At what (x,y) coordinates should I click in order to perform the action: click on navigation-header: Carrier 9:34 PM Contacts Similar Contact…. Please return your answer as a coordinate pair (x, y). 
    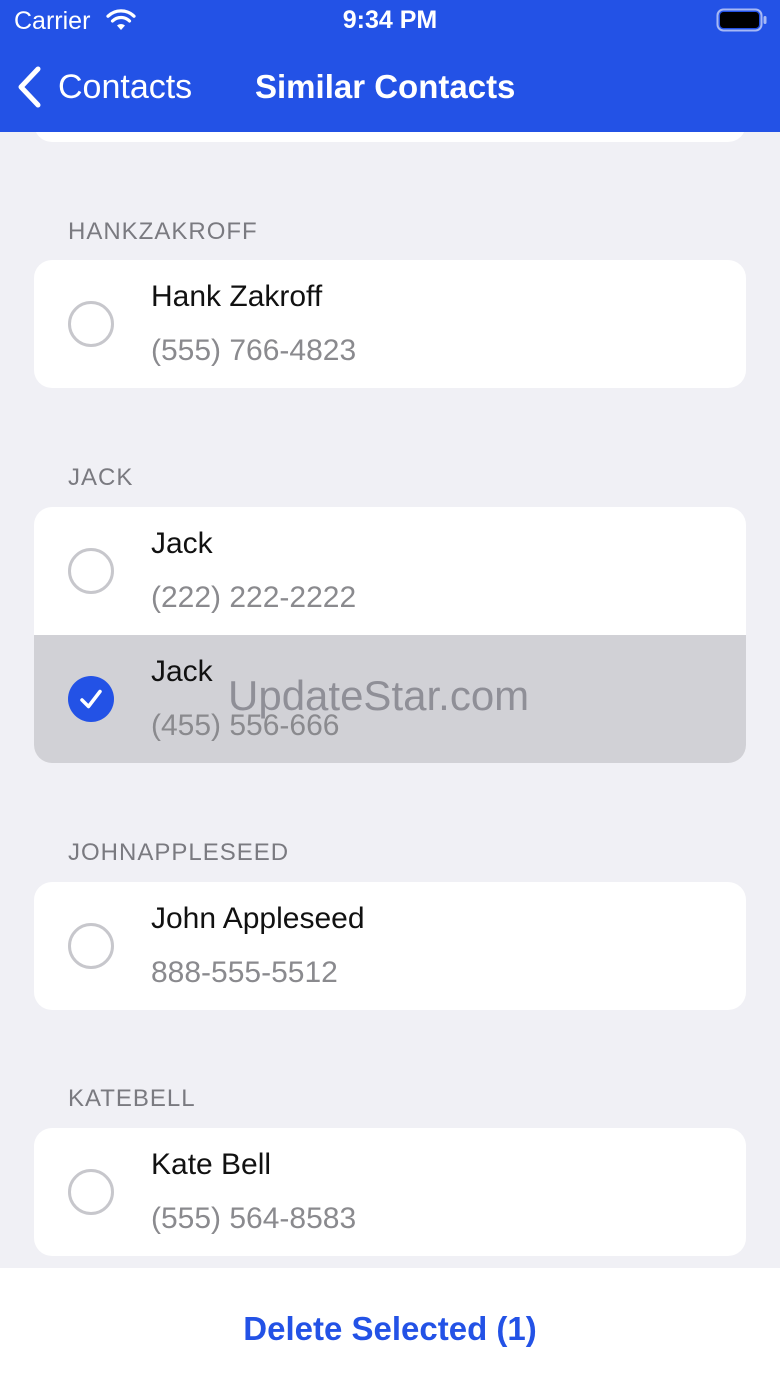
    Looking at the image, I should click on (390, 66).